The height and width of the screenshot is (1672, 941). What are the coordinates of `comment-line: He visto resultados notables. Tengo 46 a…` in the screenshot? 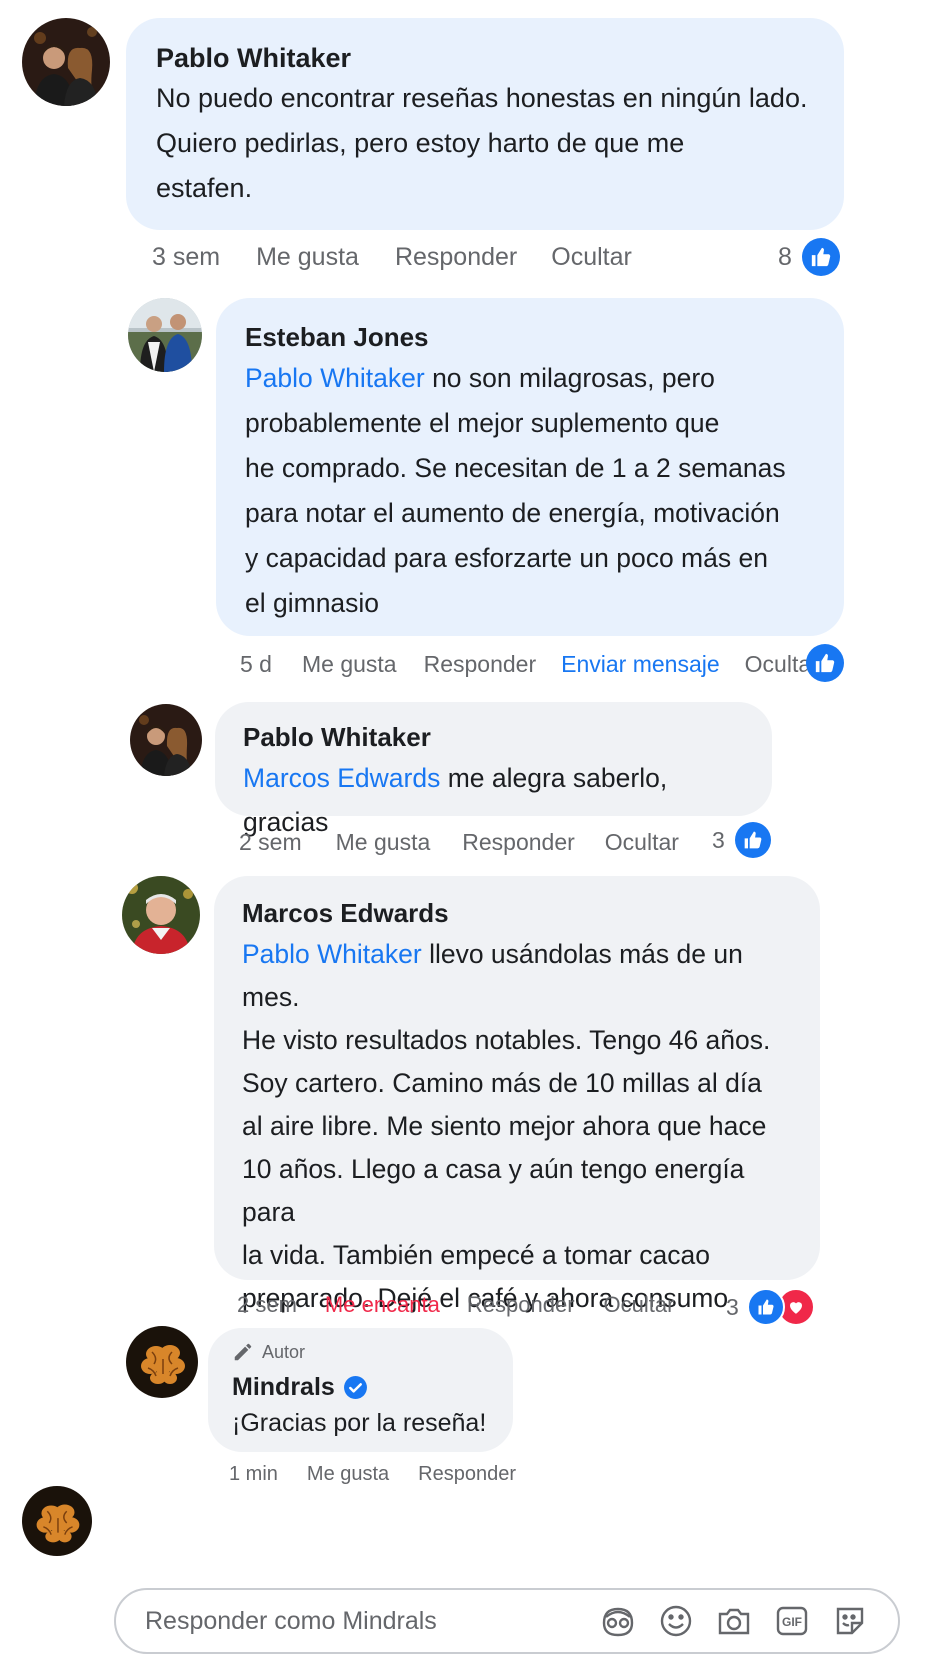 It's located at (506, 1040).